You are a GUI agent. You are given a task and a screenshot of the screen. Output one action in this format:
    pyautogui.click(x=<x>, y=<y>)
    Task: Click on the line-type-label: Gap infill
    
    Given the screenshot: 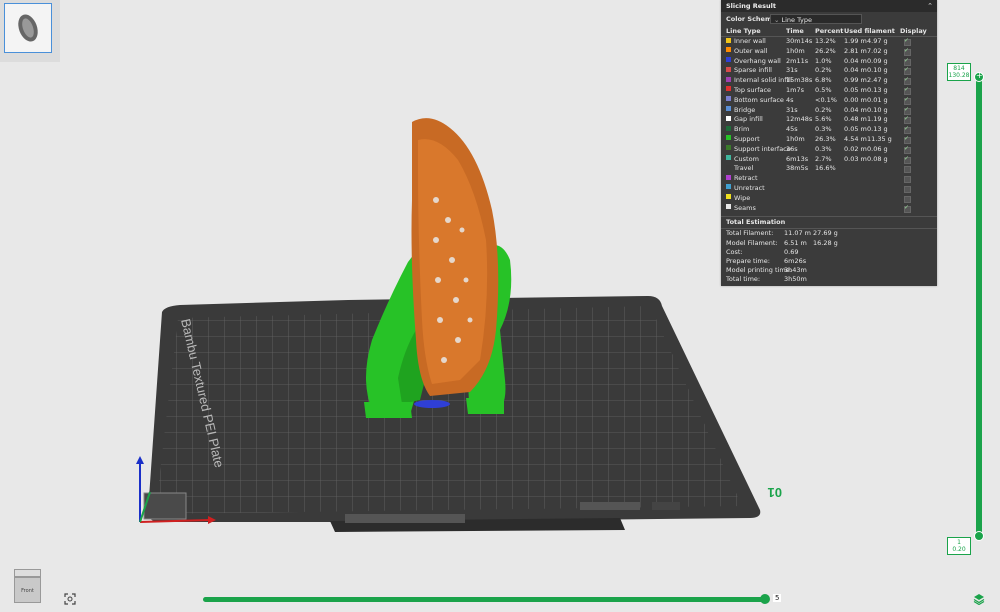 What is the action you would take?
    pyautogui.click(x=748, y=119)
    